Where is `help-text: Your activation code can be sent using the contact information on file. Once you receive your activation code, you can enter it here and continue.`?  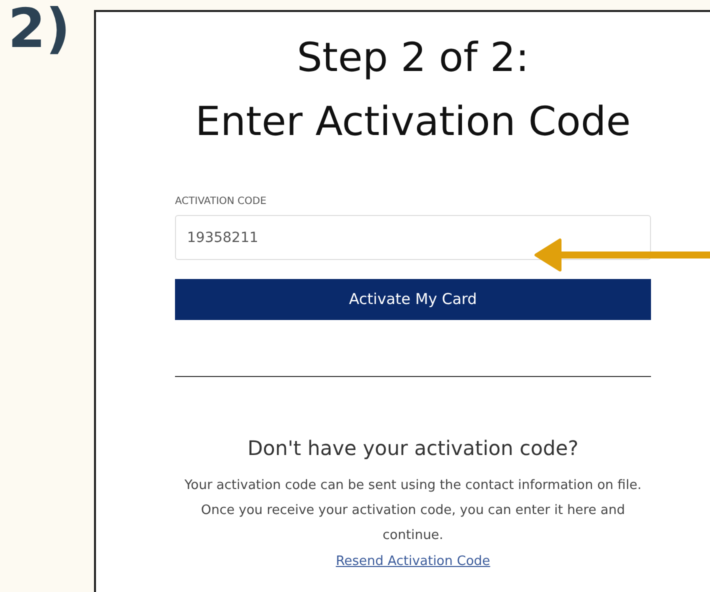
help-text: Your activation code can be sent using the contact information on file. Once you receive your activation code, you can enter it here and continue. is located at coordinates (413, 511).